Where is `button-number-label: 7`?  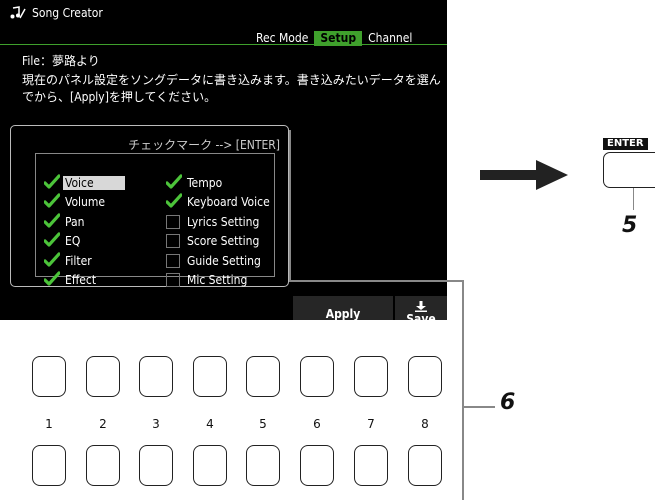
button-number-label: 7 is located at coordinates (371, 424).